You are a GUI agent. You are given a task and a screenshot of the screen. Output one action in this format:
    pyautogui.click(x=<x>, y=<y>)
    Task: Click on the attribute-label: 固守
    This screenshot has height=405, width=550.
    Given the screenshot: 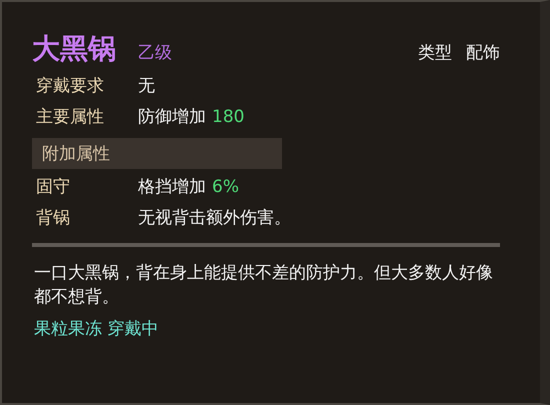 What is the action you would take?
    pyautogui.click(x=53, y=187)
    